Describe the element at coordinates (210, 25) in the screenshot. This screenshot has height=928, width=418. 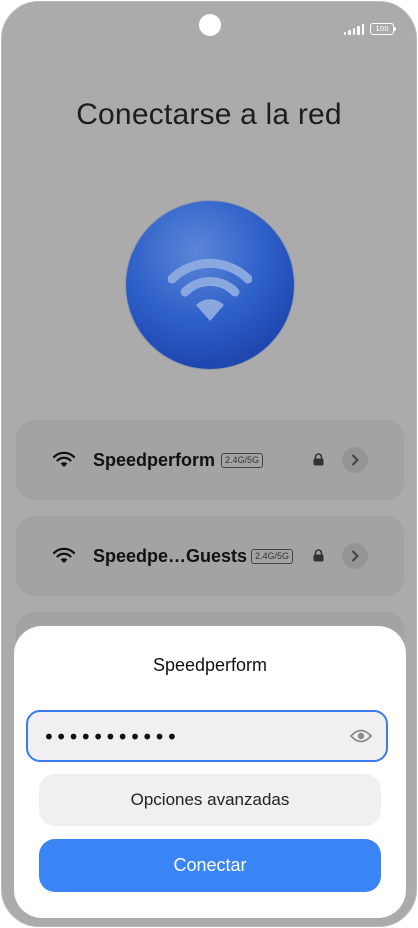
I see `front-camera` at that location.